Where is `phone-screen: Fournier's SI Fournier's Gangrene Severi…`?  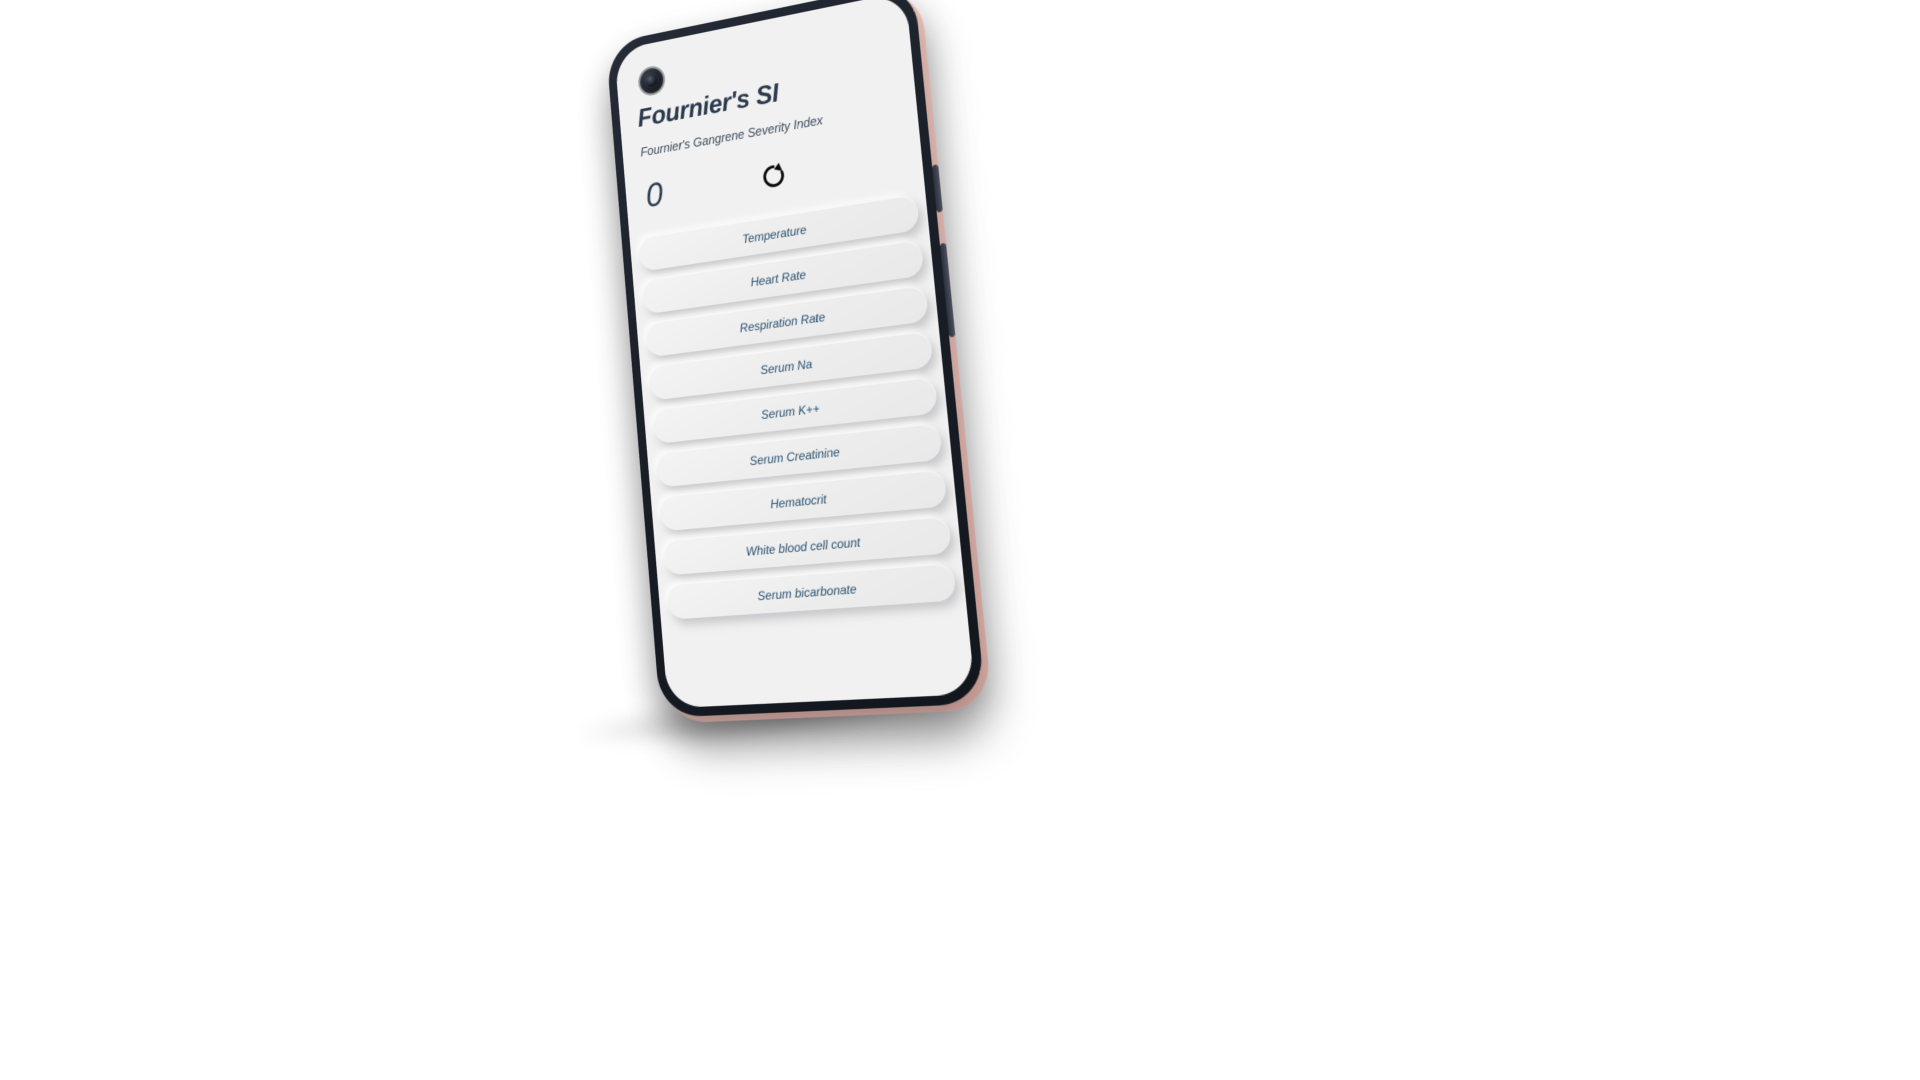
phone-screen: Fournier's SI Fournier's Gangrene Severi… is located at coordinates (795, 354).